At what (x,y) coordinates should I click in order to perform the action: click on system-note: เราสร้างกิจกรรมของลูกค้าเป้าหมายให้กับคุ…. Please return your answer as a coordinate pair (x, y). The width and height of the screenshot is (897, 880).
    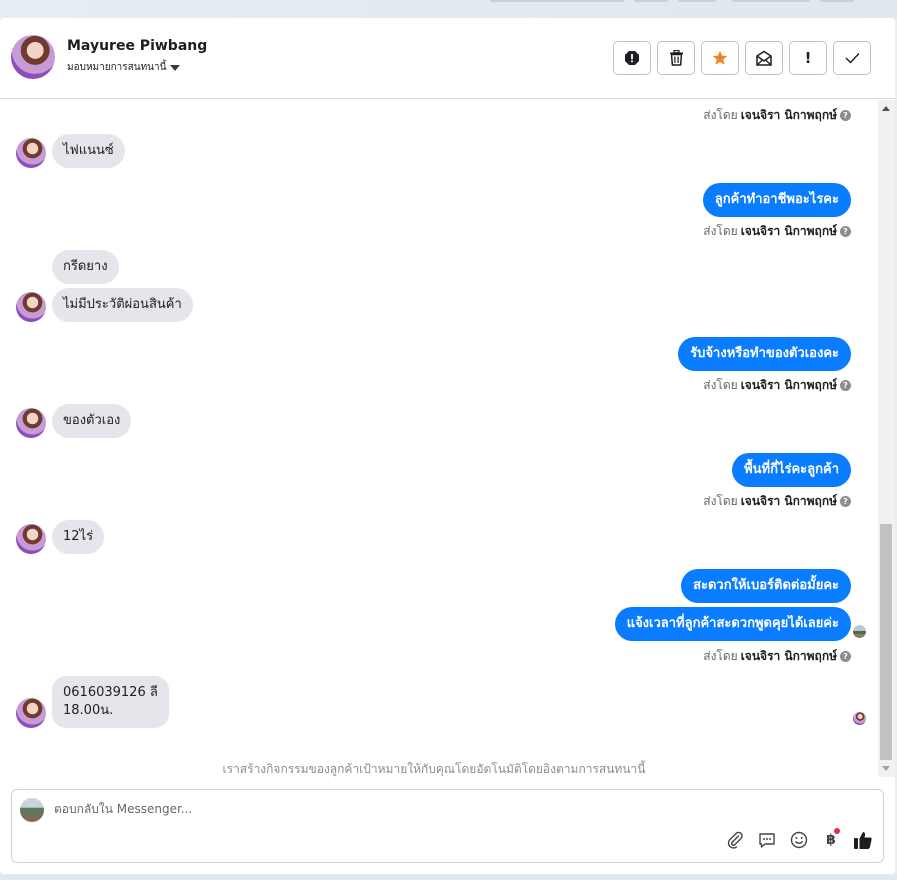
    Looking at the image, I should click on (434, 769).